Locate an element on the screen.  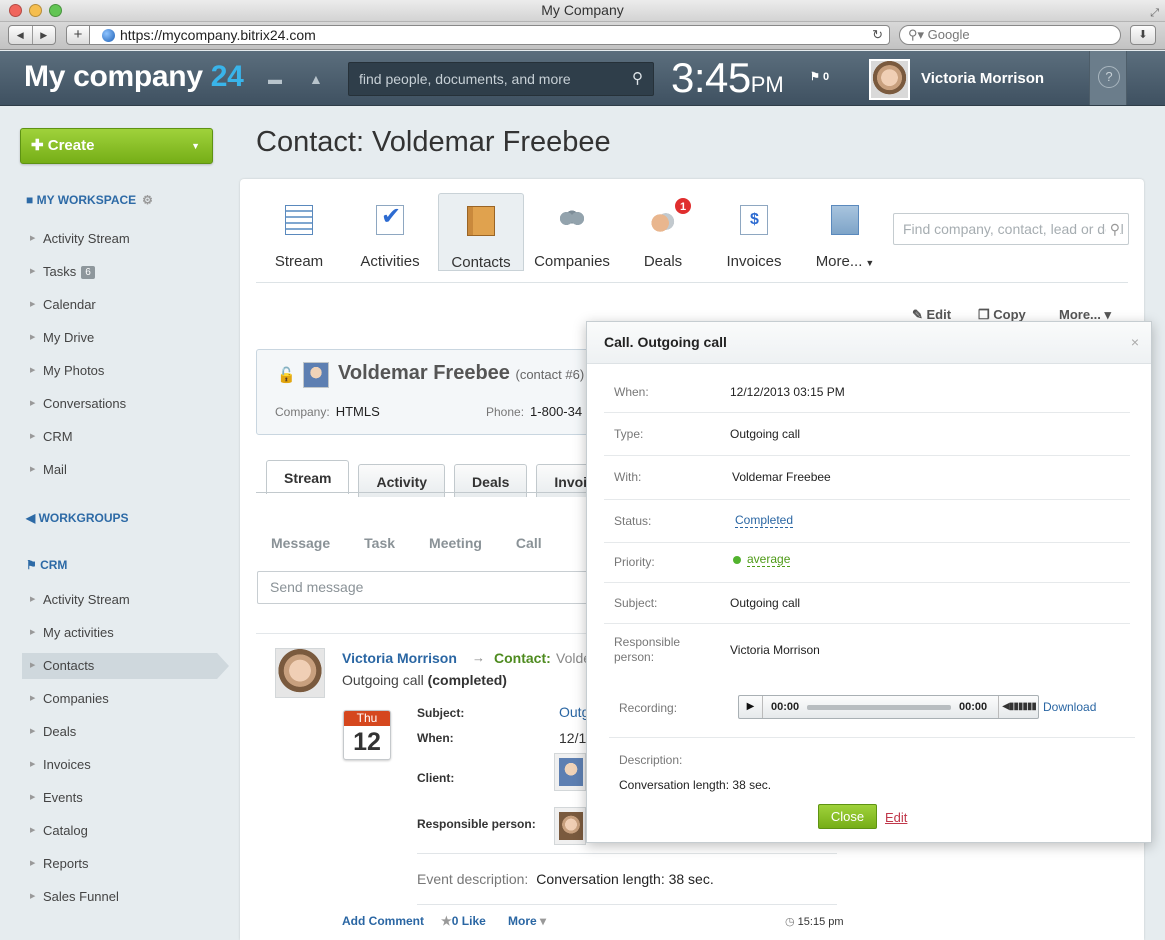
close-window-button is located at coordinates (15, 10).